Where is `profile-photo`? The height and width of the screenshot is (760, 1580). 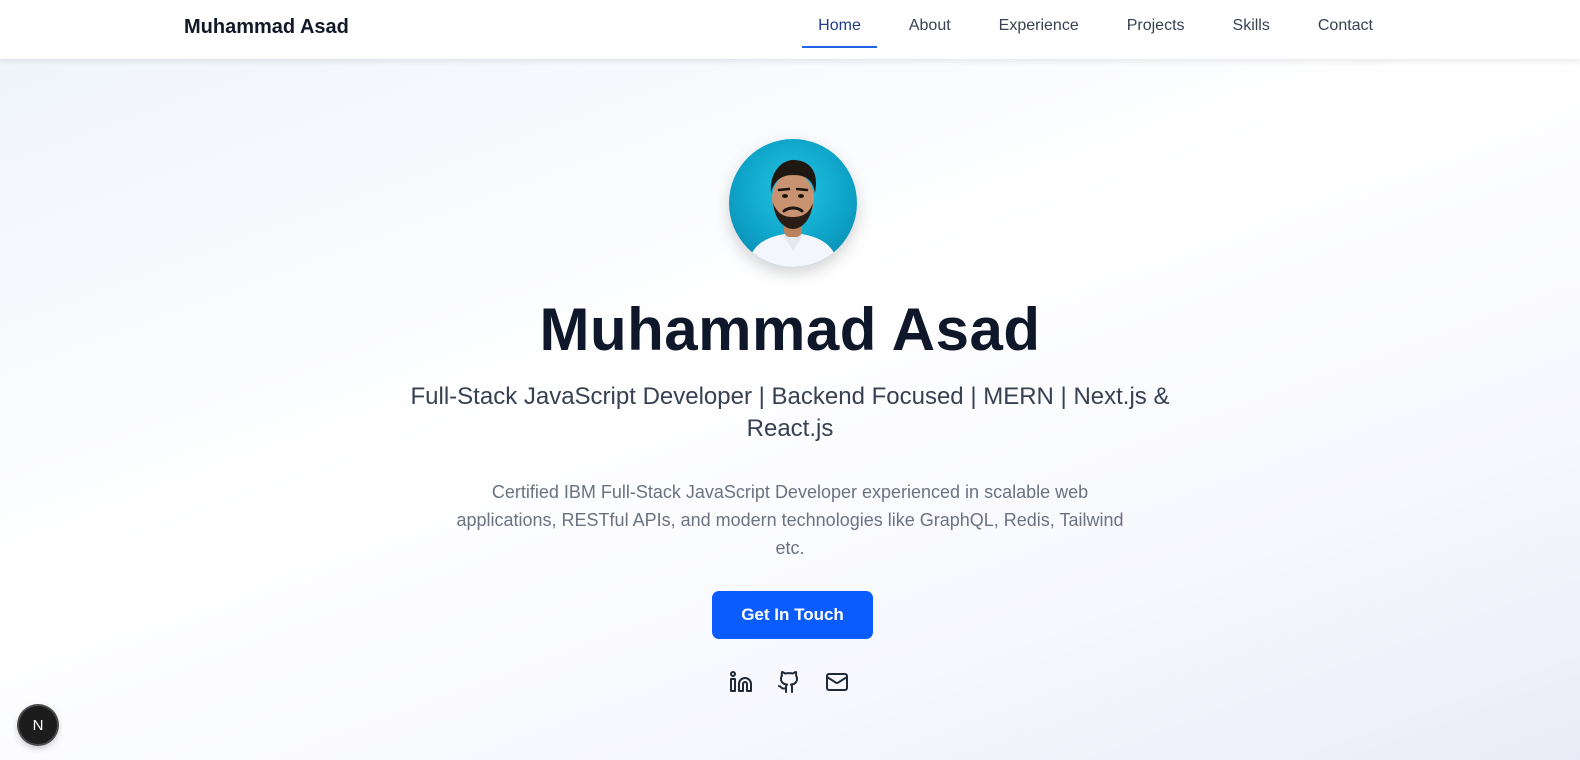
profile-photo is located at coordinates (793, 213).